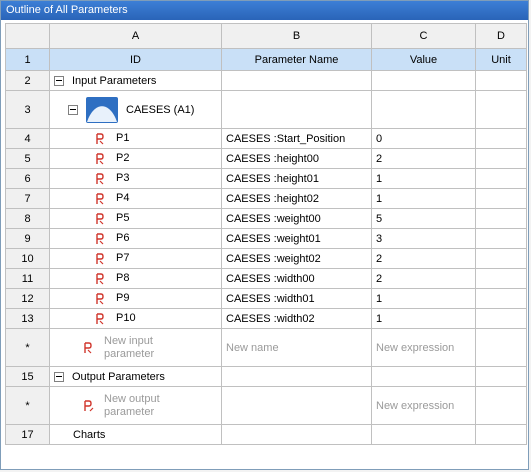 This screenshot has height=472, width=531. I want to click on new-output-row: * New output parameter New expression, so click(266, 405).